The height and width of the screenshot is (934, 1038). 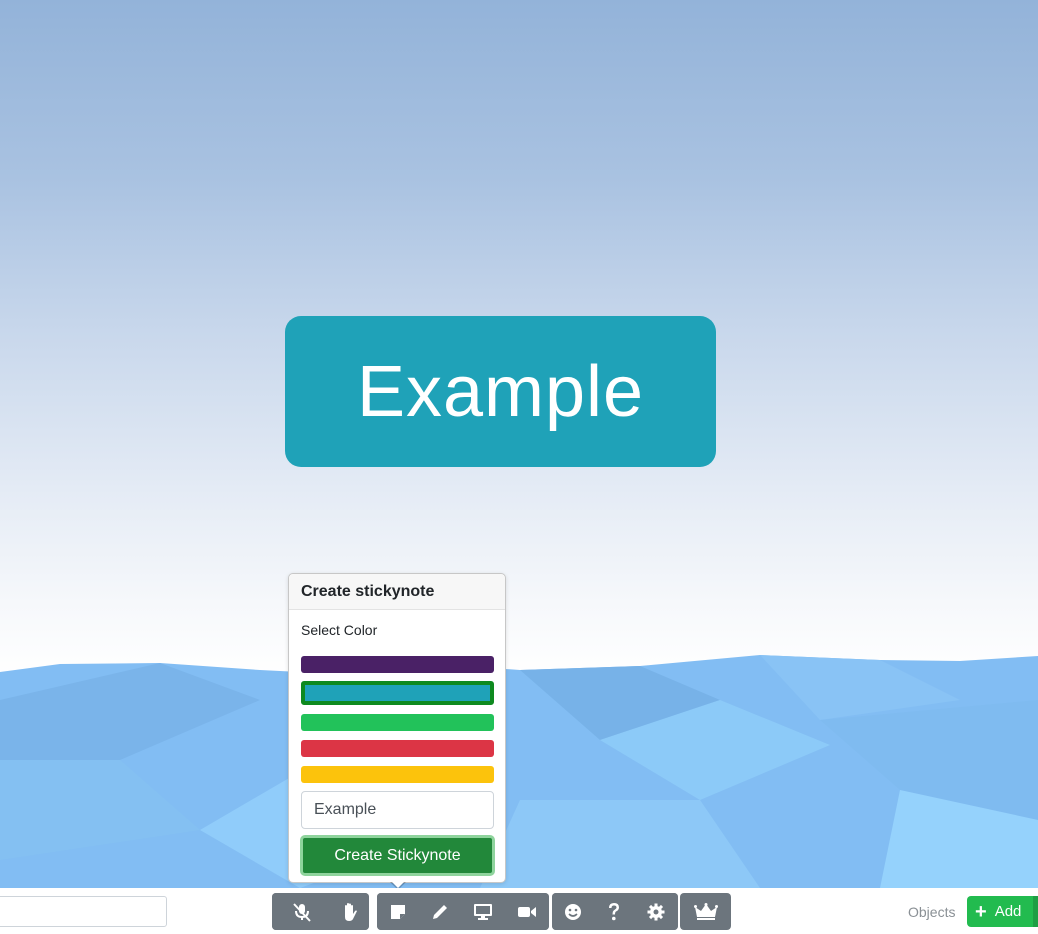 I want to click on stickynote-text-input, so click(x=397, y=810).